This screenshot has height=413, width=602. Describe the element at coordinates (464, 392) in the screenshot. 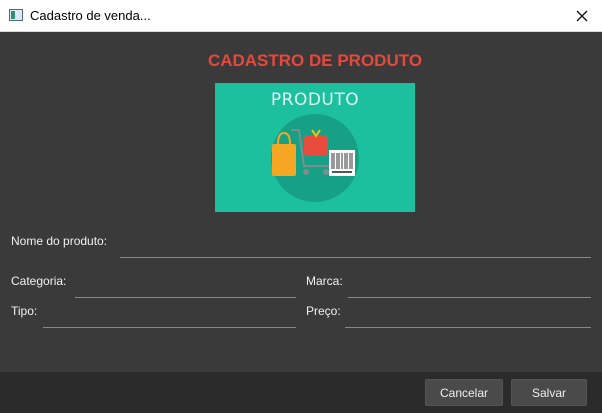

I see `cancel-button: Cancelar` at that location.